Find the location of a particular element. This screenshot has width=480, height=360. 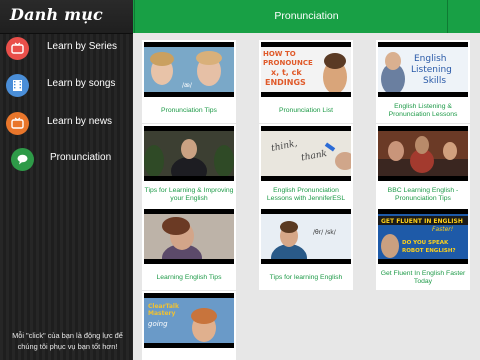

video-thumbnail: ClearTalk Mastery going is located at coordinates (189, 320).